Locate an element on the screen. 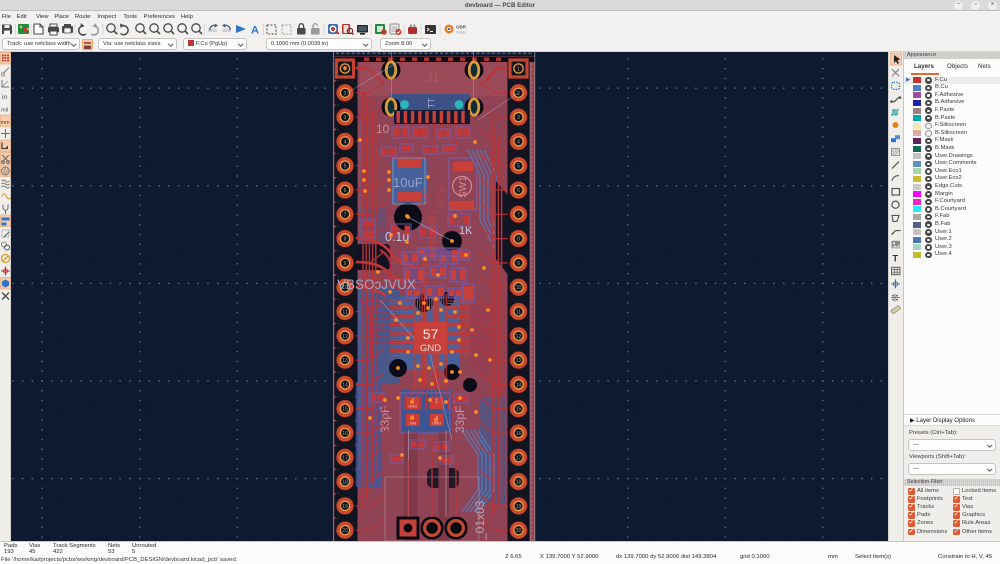 This screenshot has height=564, width=1000. svg-text: GBR is located at coordinates (461, 27).